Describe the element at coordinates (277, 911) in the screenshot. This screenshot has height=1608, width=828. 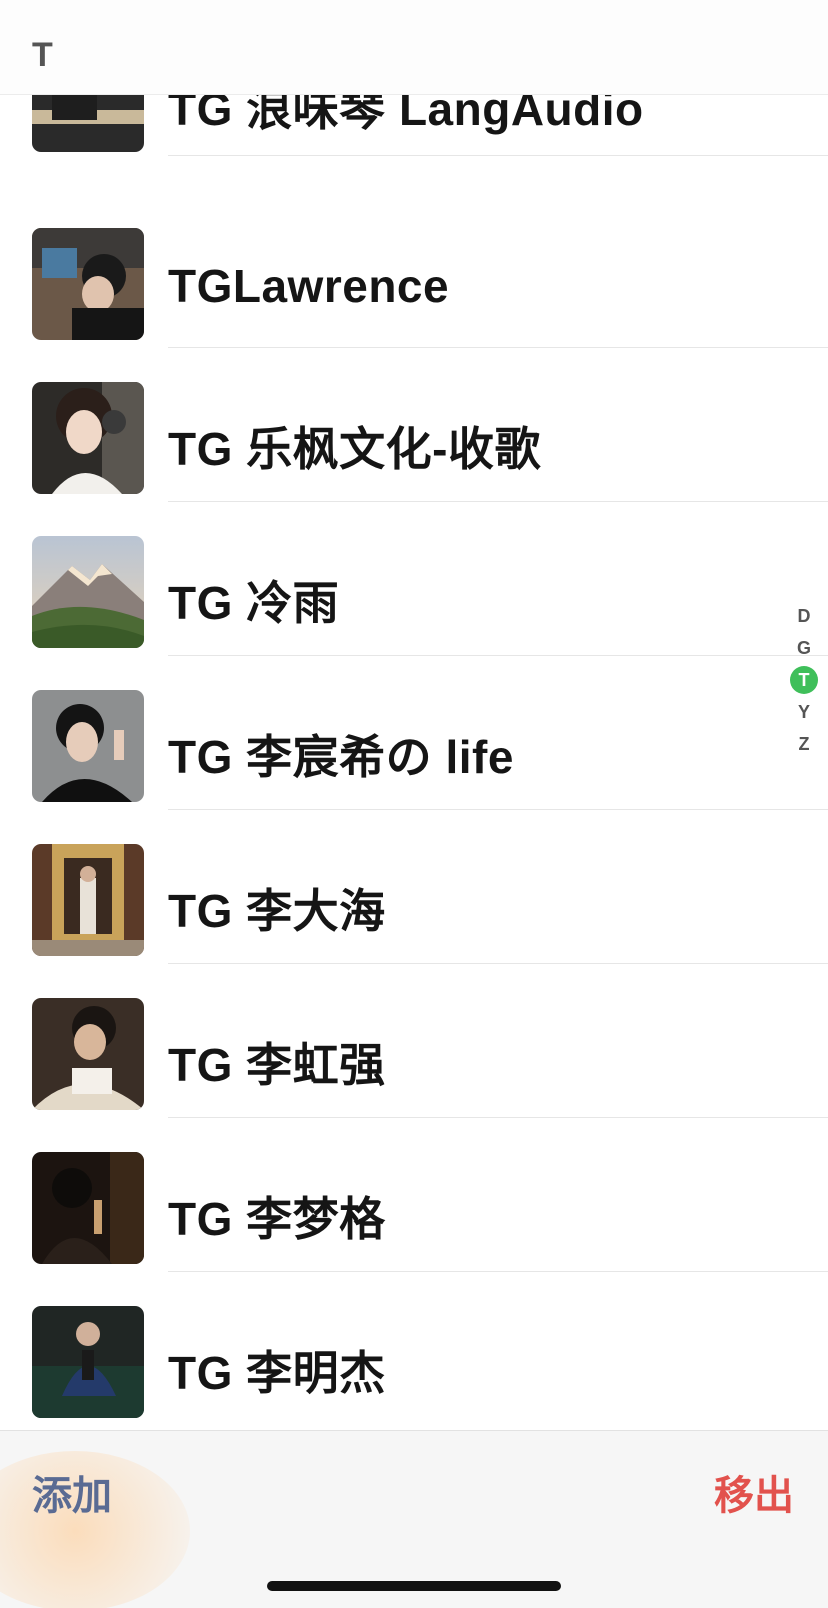
I see `contact-name: TG 李大海` at that location.